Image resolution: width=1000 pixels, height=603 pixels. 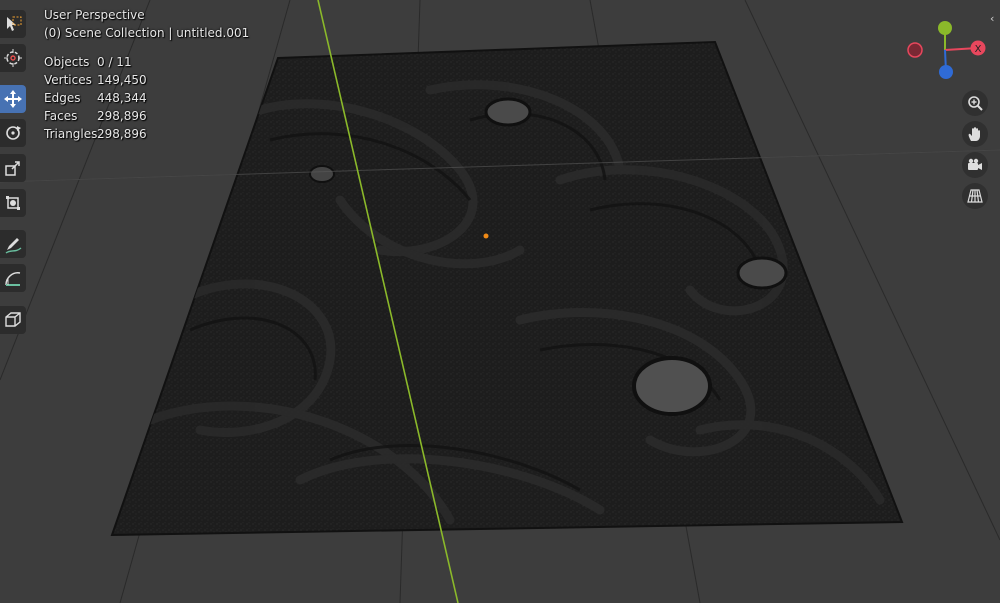 What do you see at coordinates (61, 116) in the screenshot?
I see `stat-label: Faces` at bounding box center [61, 116].